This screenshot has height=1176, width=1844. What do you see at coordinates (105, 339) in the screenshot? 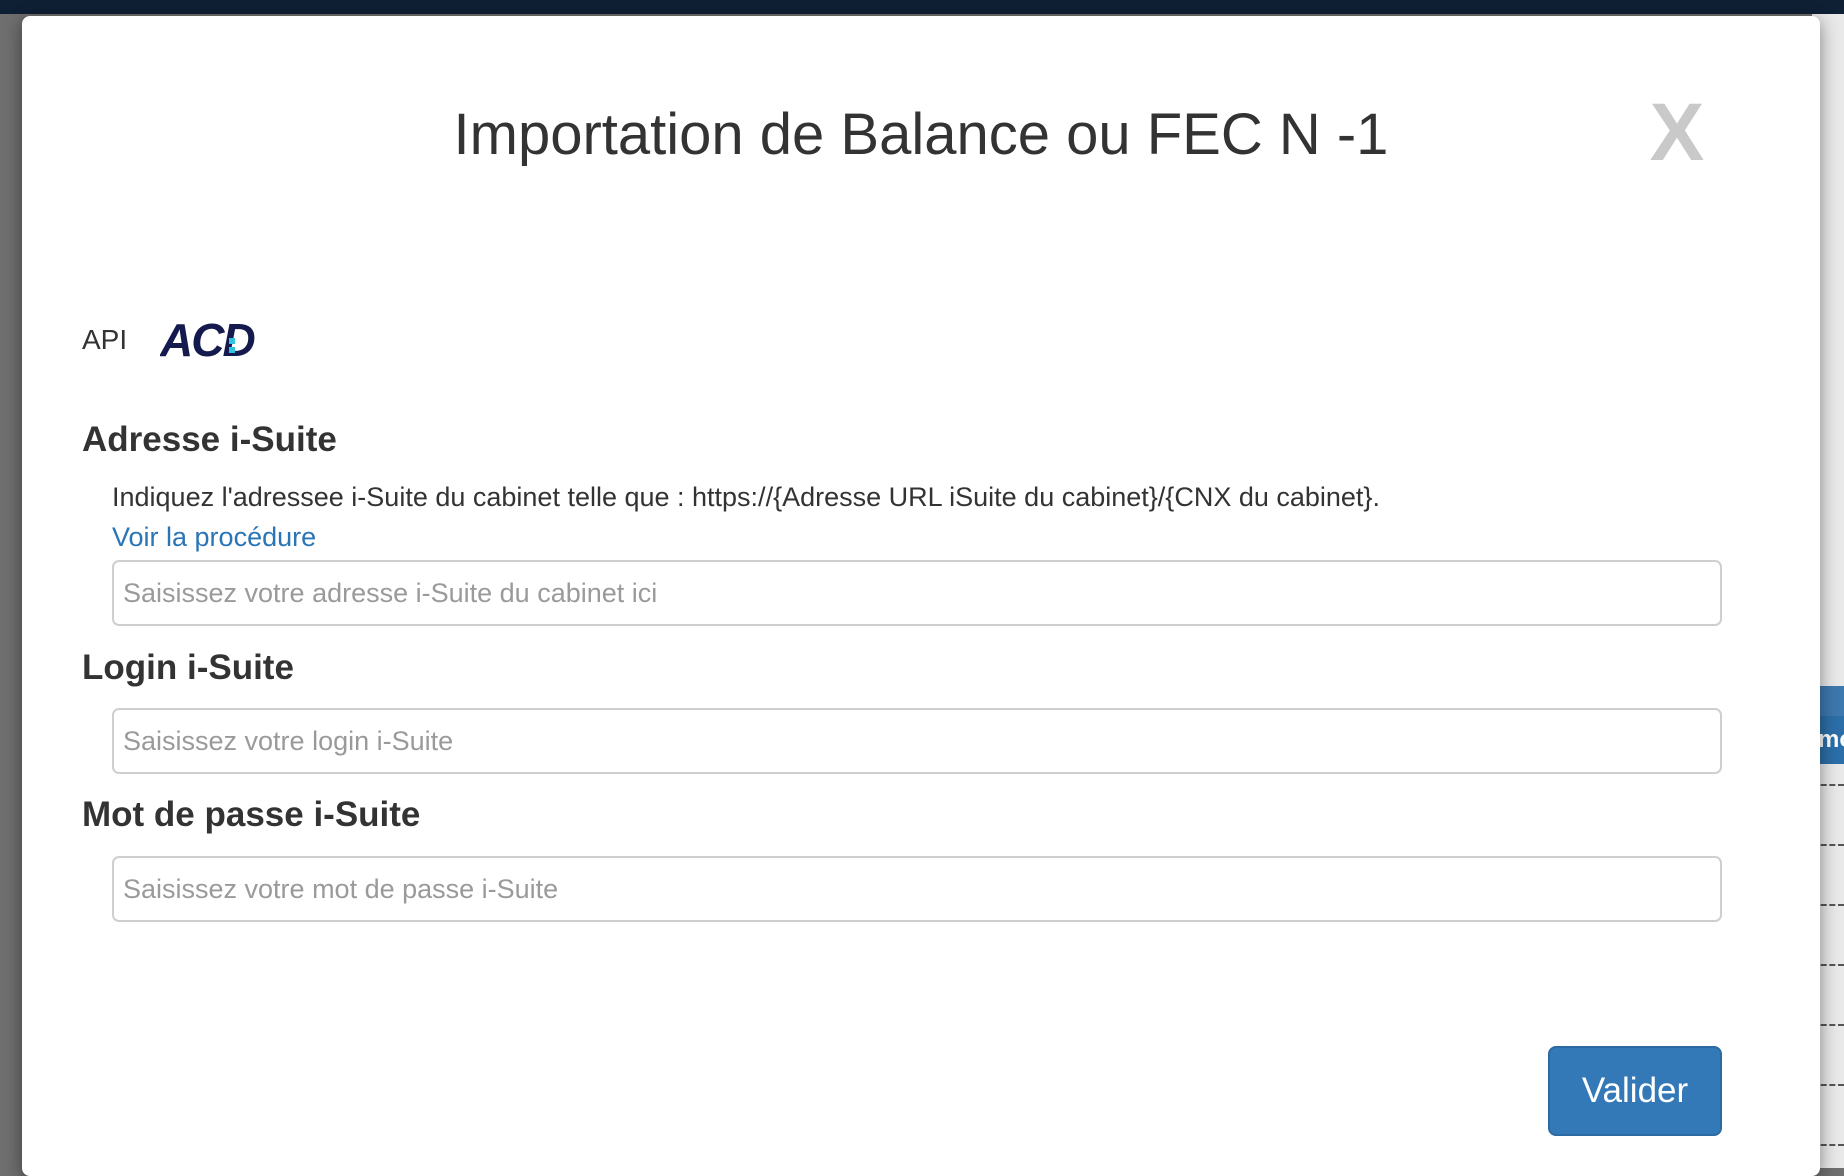
I see `api-label: API` at bounding box center [105, 339].